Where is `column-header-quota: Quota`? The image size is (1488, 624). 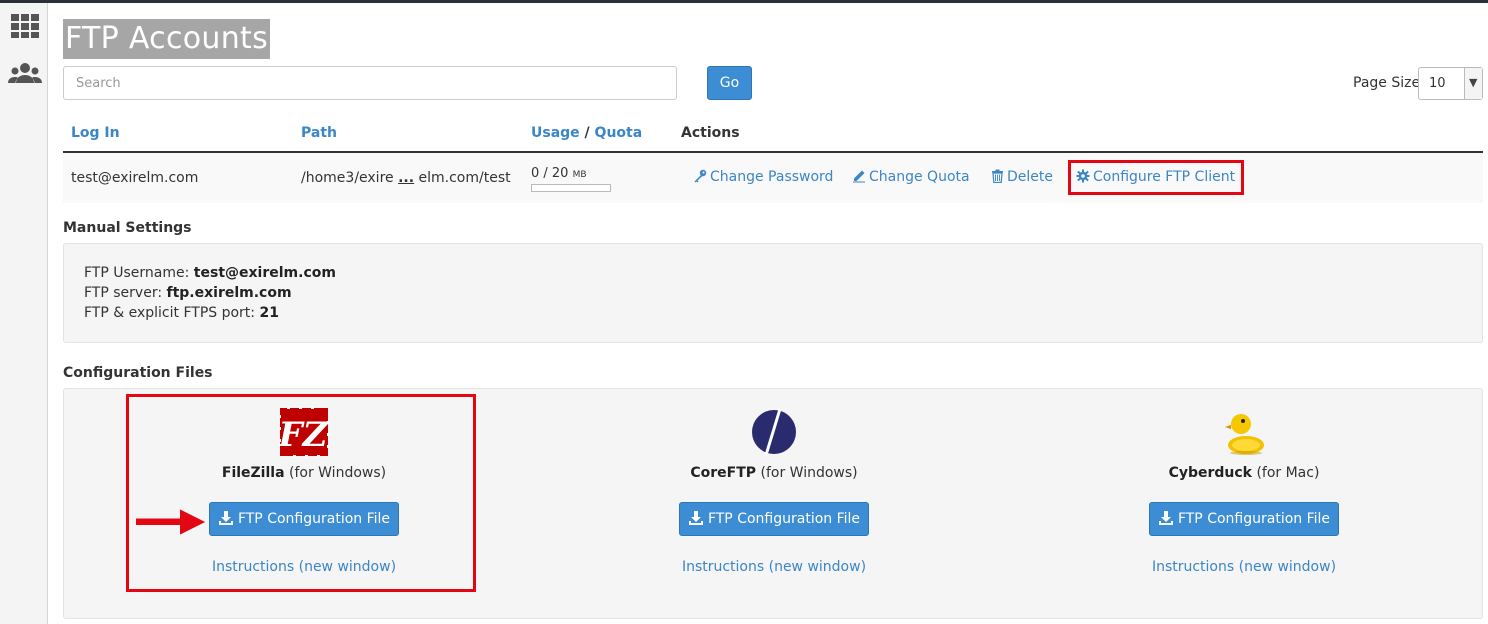
column-header-quota: Quota is located at coordinates (619, 133).